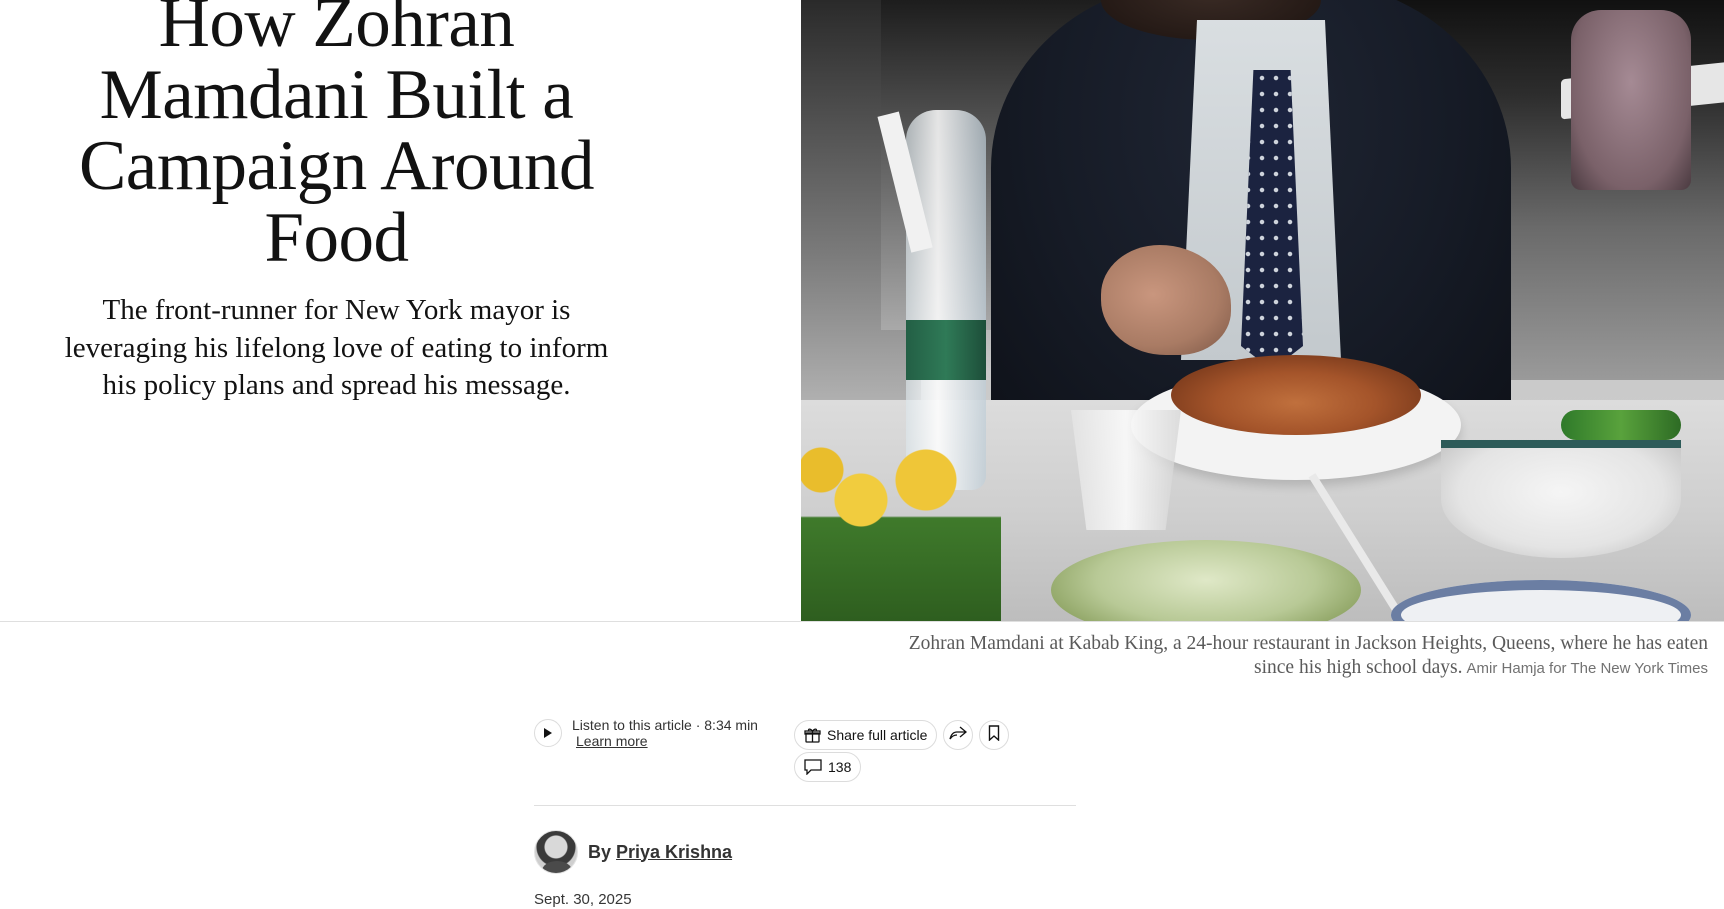 The image size is (1724, 909). I want to click on photo-chair, so click(1631, 100).